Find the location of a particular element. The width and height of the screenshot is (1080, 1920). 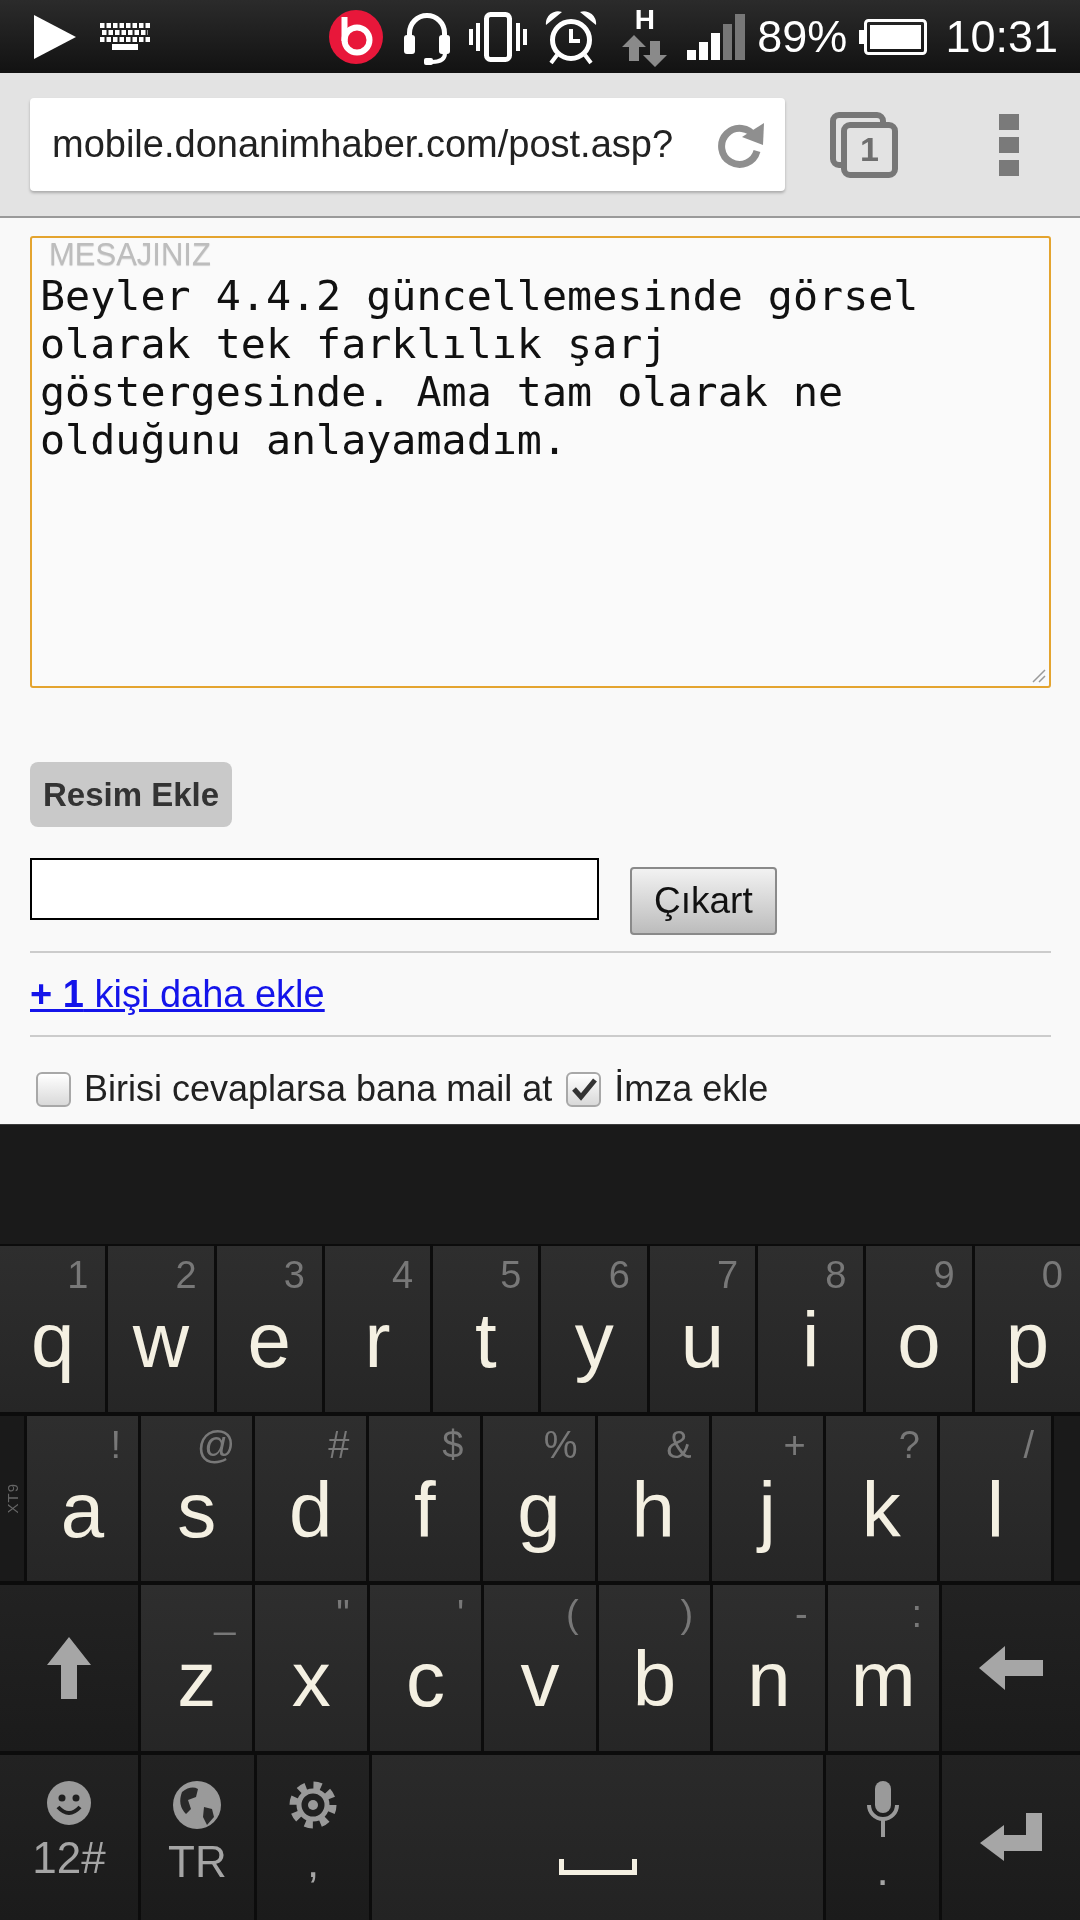

checkmark-icon is located at coordinates (583, 1089).